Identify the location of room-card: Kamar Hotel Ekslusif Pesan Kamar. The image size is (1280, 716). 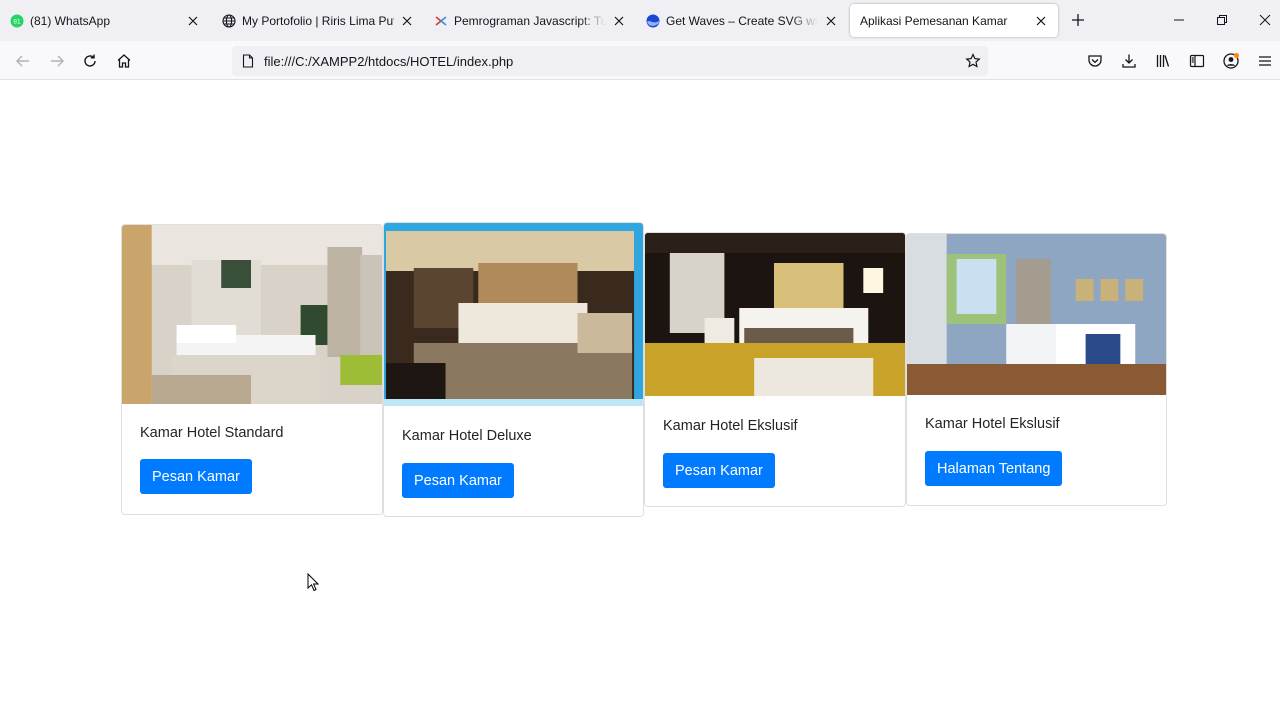
(775, 369).